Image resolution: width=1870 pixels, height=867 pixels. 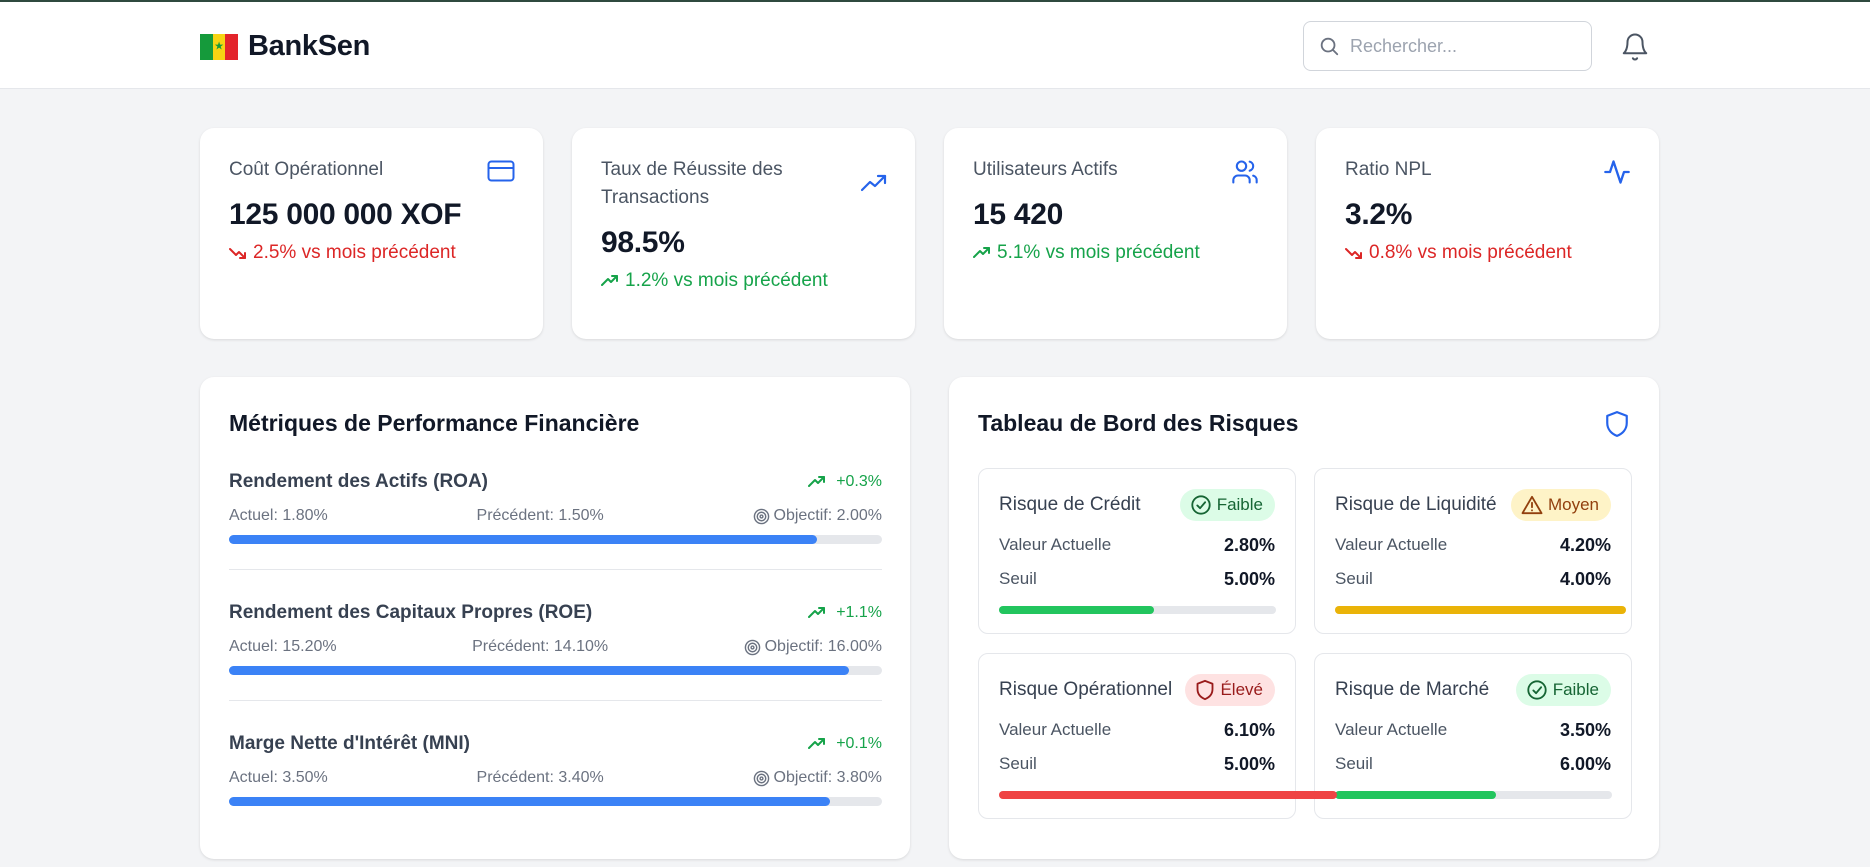 I want to click on stat-change-text: 0.8% vs mois précédent, so click(x=1470, y=252).